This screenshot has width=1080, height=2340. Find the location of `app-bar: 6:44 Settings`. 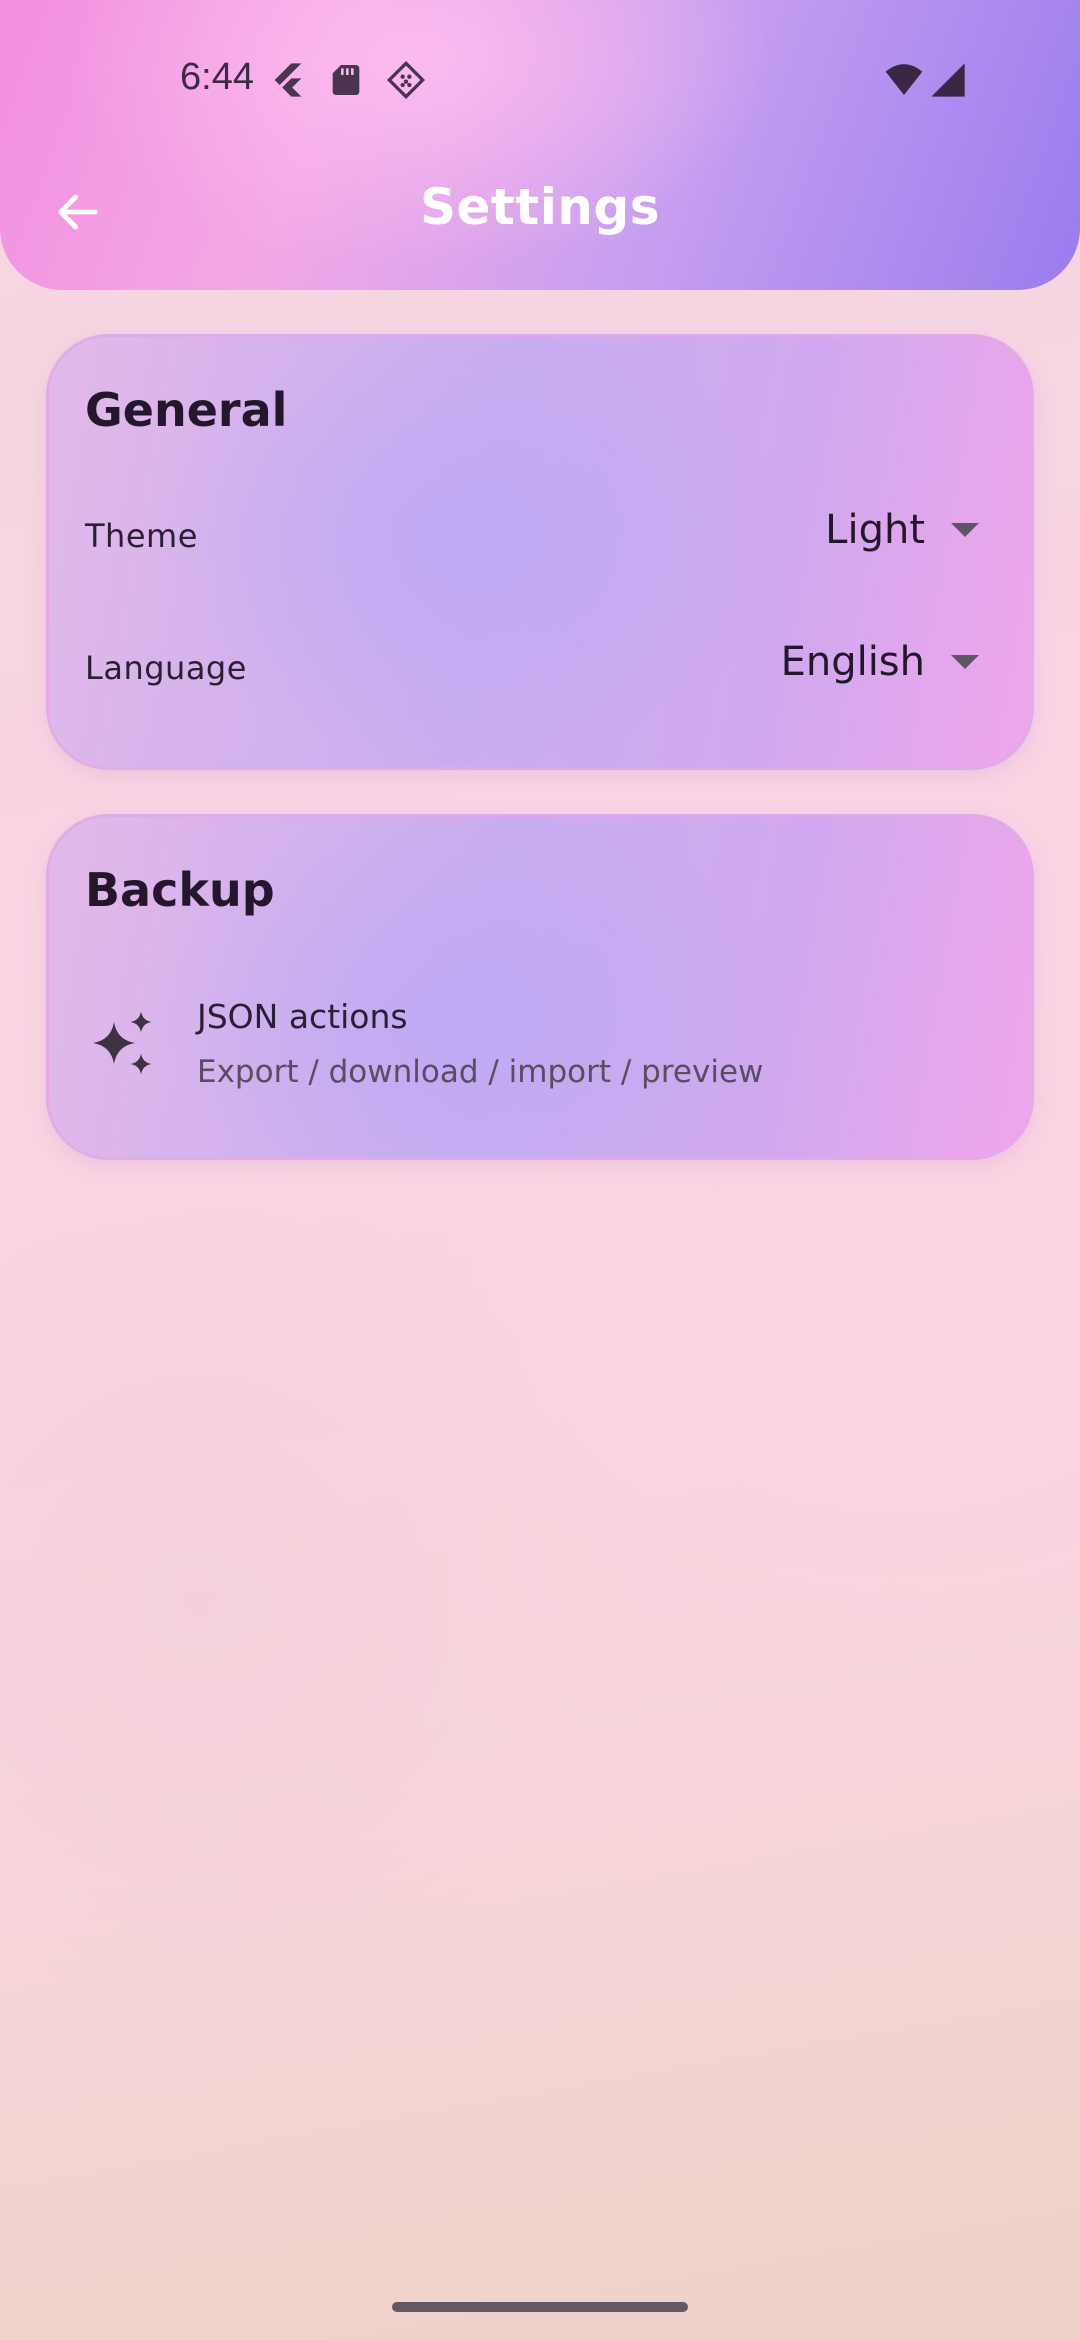

app-bar: 6:44 Settings is located at coordinates (540, 145).